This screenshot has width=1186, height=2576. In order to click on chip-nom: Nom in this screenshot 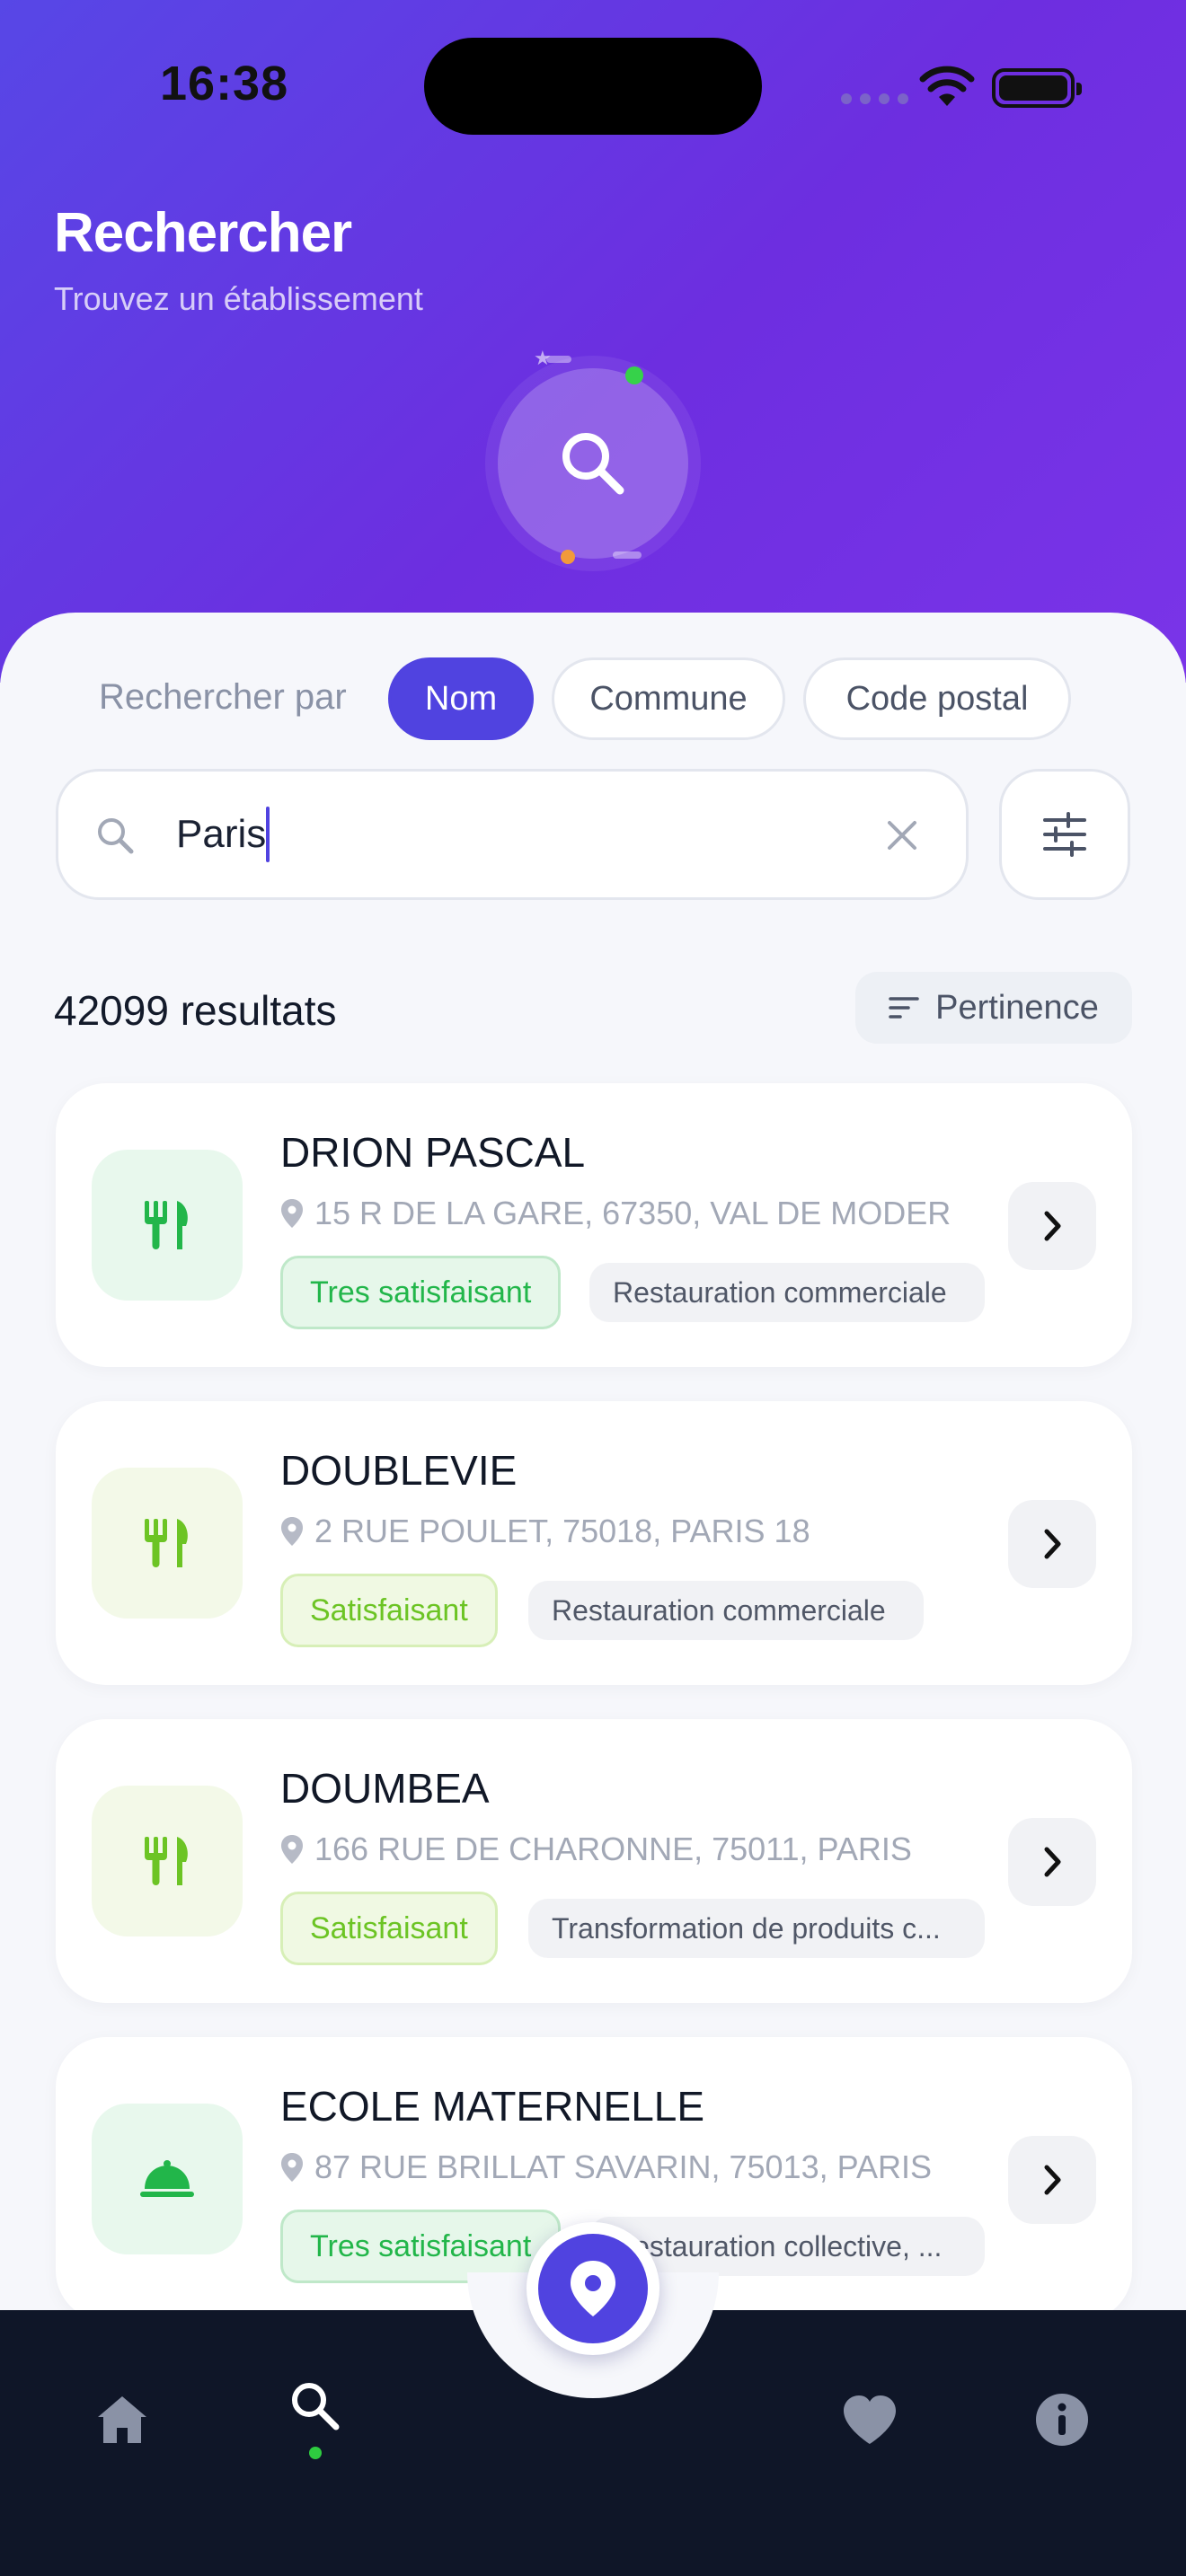, I will do `click(461, 698)`.